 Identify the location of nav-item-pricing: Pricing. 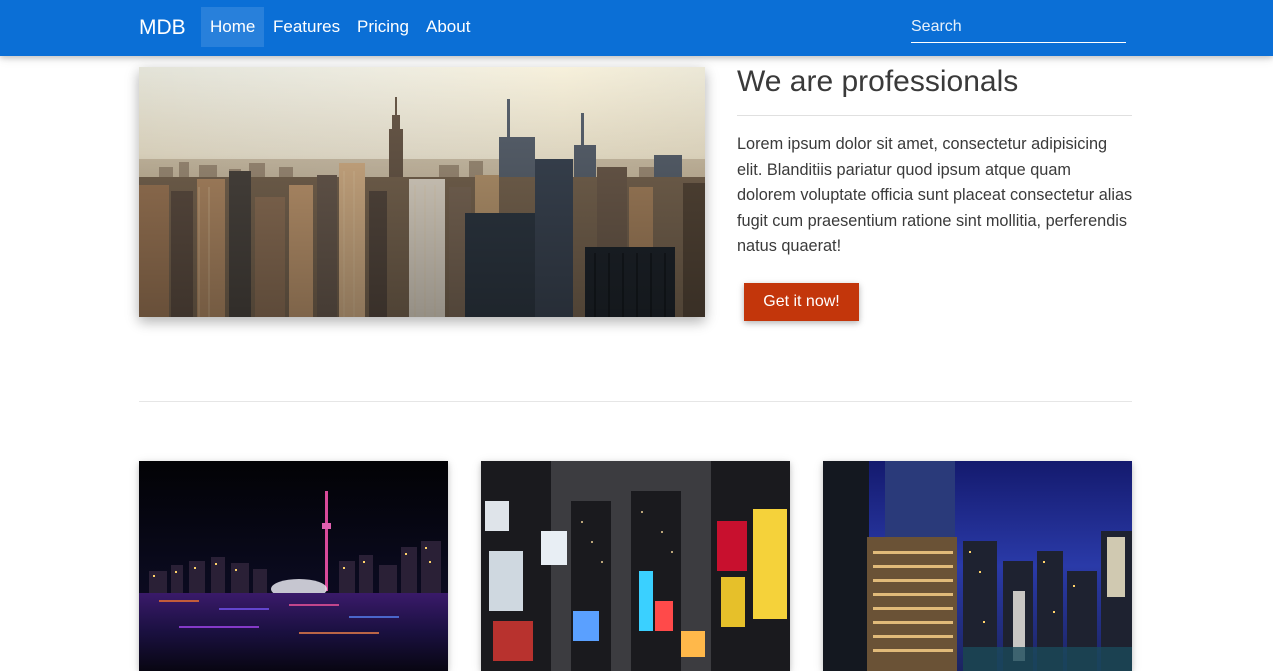
(383, 27).